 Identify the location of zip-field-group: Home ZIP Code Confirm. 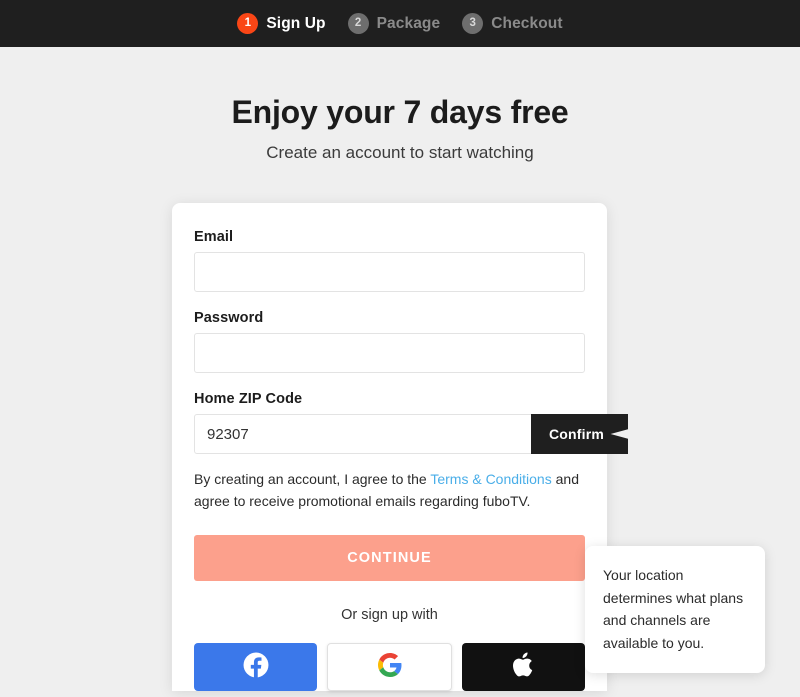
(411, 422).